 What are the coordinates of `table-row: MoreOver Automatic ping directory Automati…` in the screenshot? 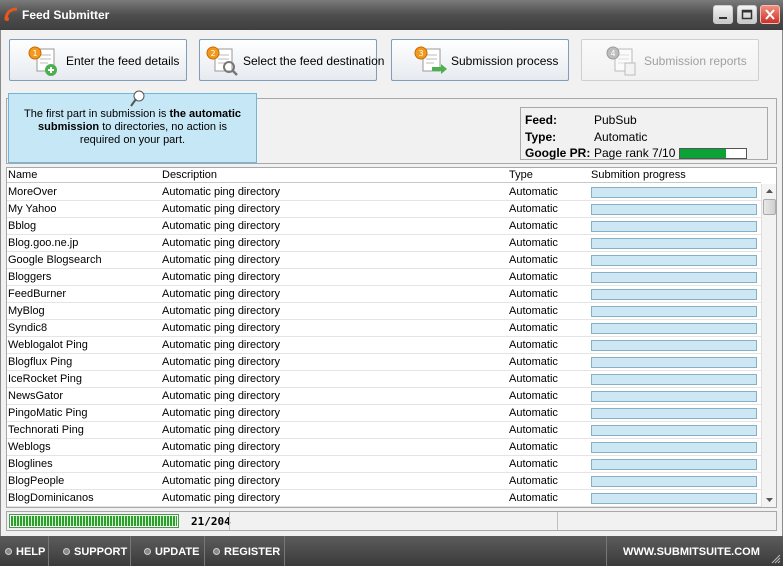 It's located at (384, 192).